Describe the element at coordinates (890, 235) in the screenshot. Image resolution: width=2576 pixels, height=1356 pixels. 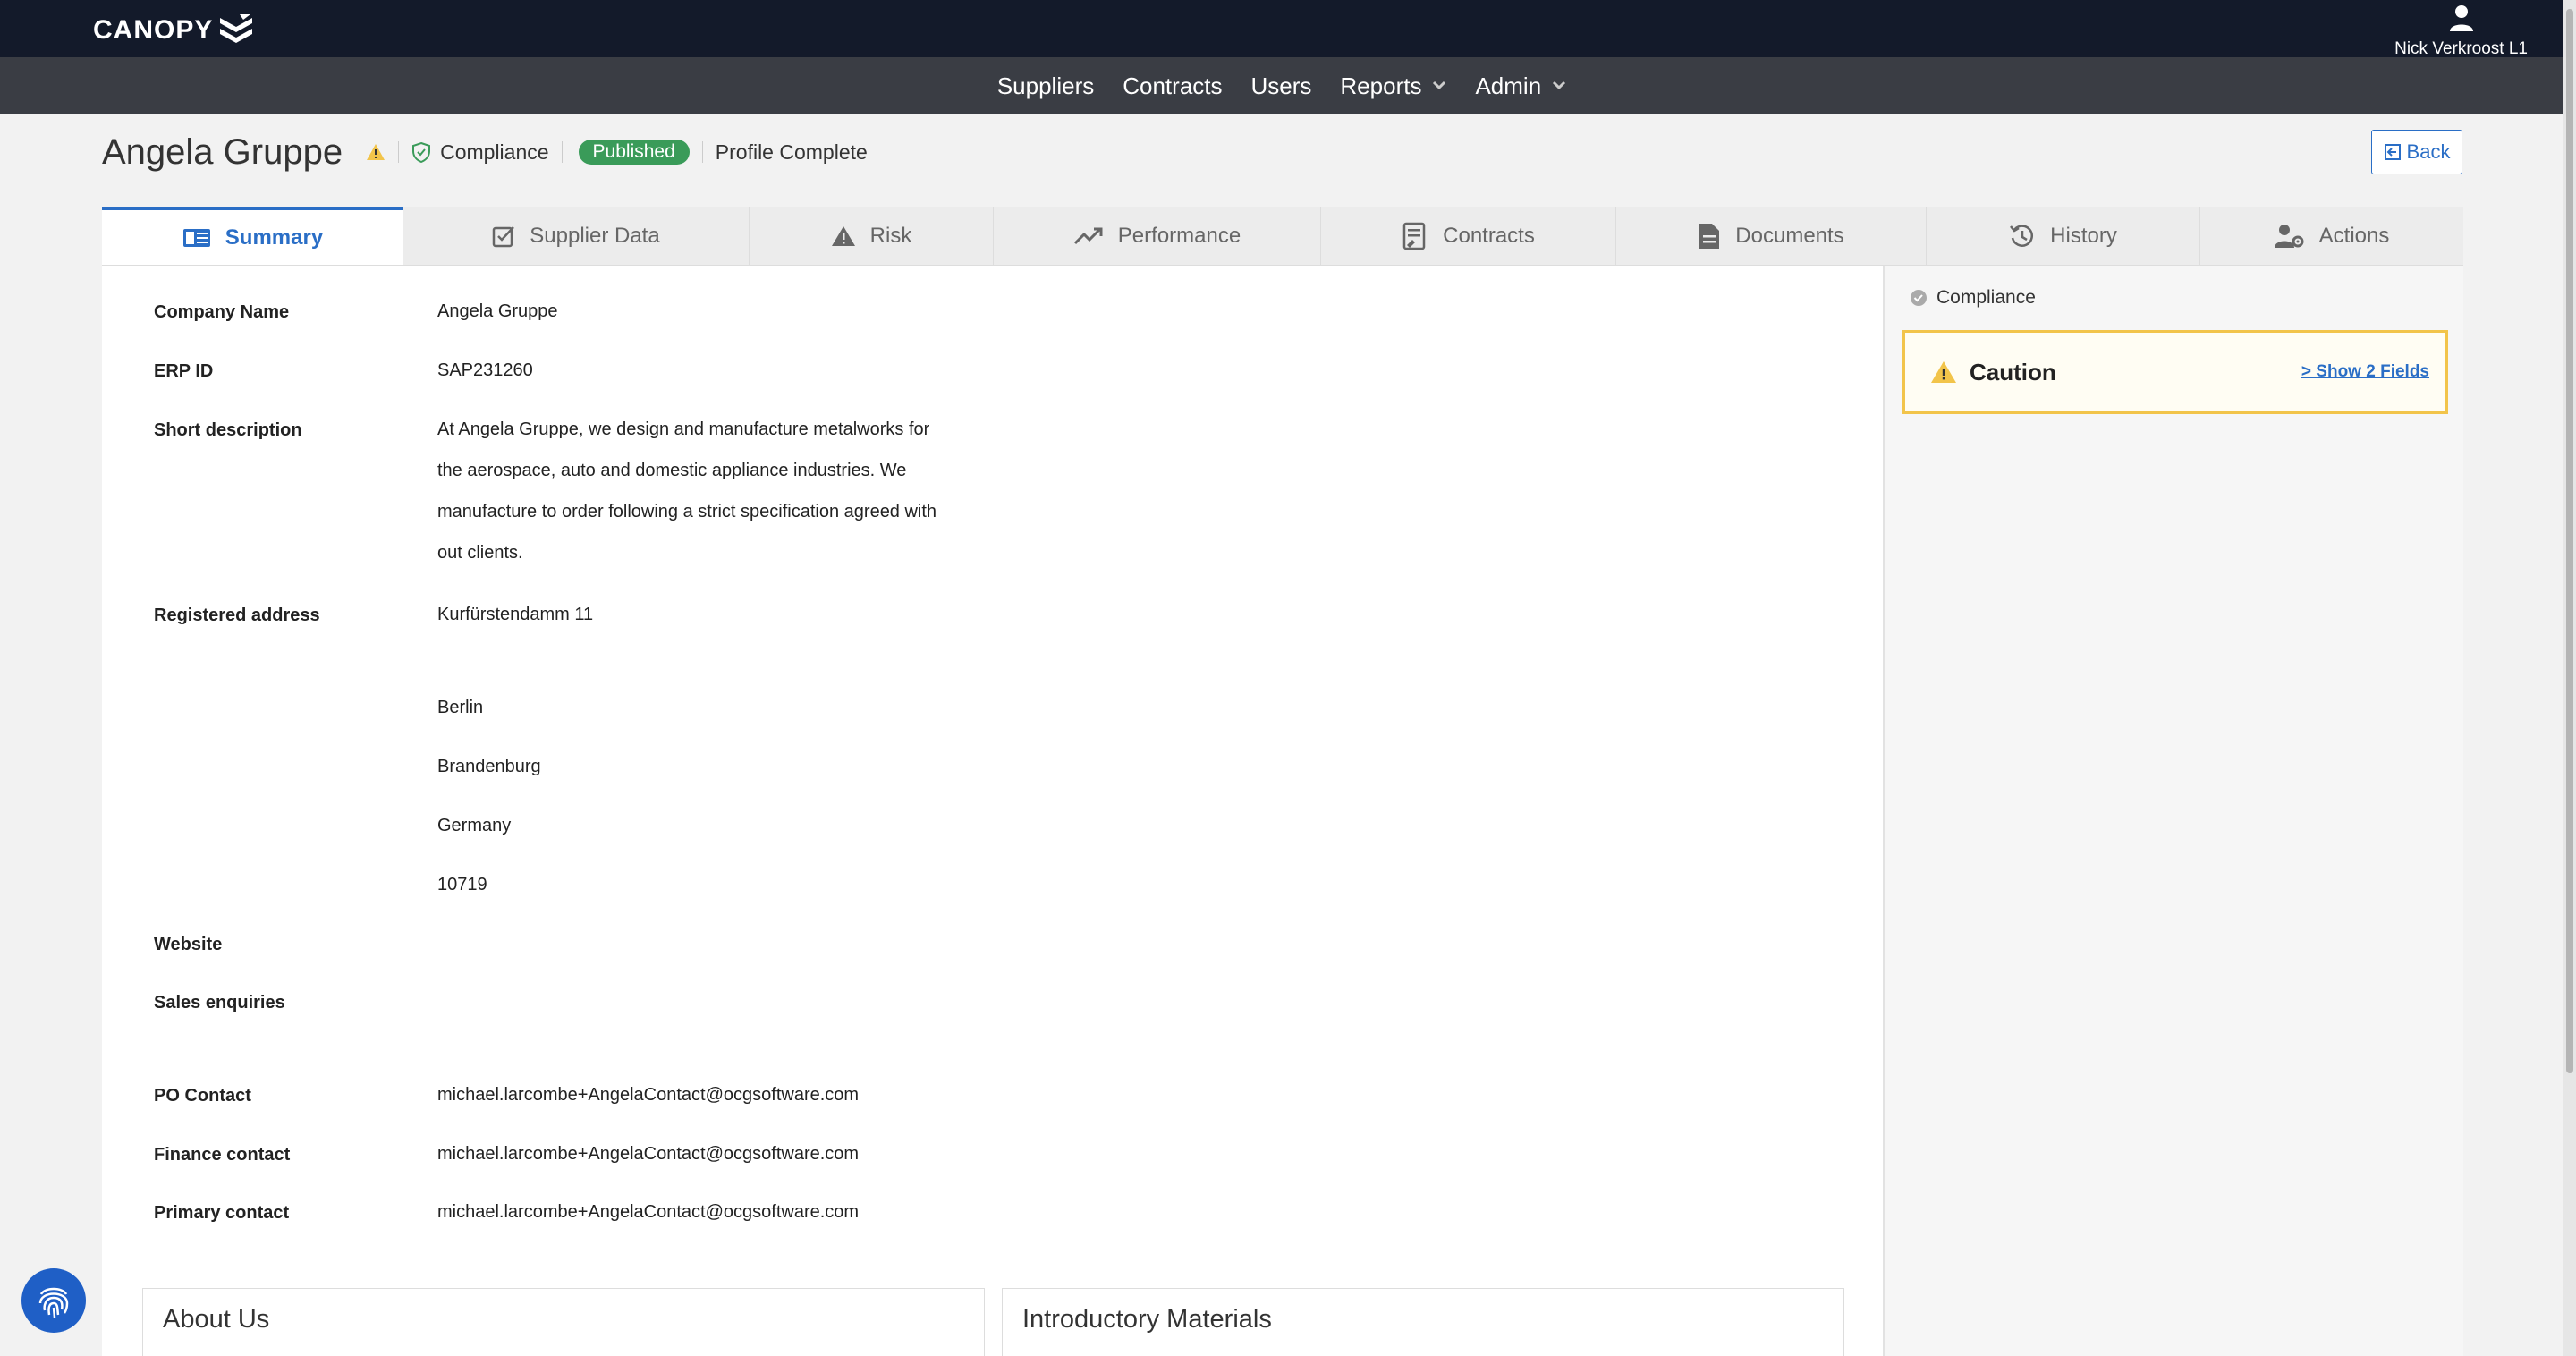
I see `tab-risk-label: Risk` at that location.